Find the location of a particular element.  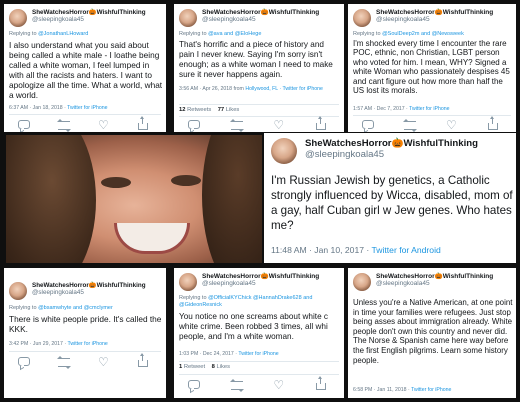

tweet-text-line: people, and I'm a white woman. is located at coordinates (236, 336).